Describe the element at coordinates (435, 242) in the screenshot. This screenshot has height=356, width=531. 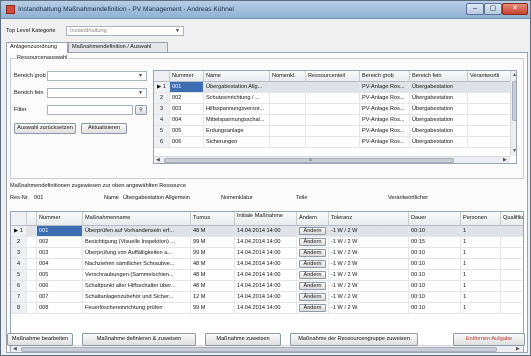
I see `cell-dauer: 00:15` at that location.